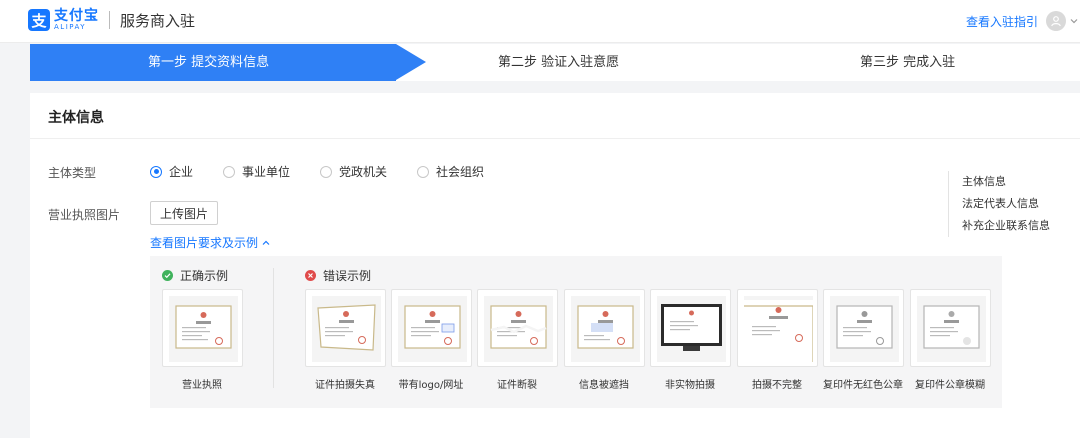  What do you see at coordinates (167, 275) in the screenshot?
I see `check-circle-icon` at bounding box center [167, 275].